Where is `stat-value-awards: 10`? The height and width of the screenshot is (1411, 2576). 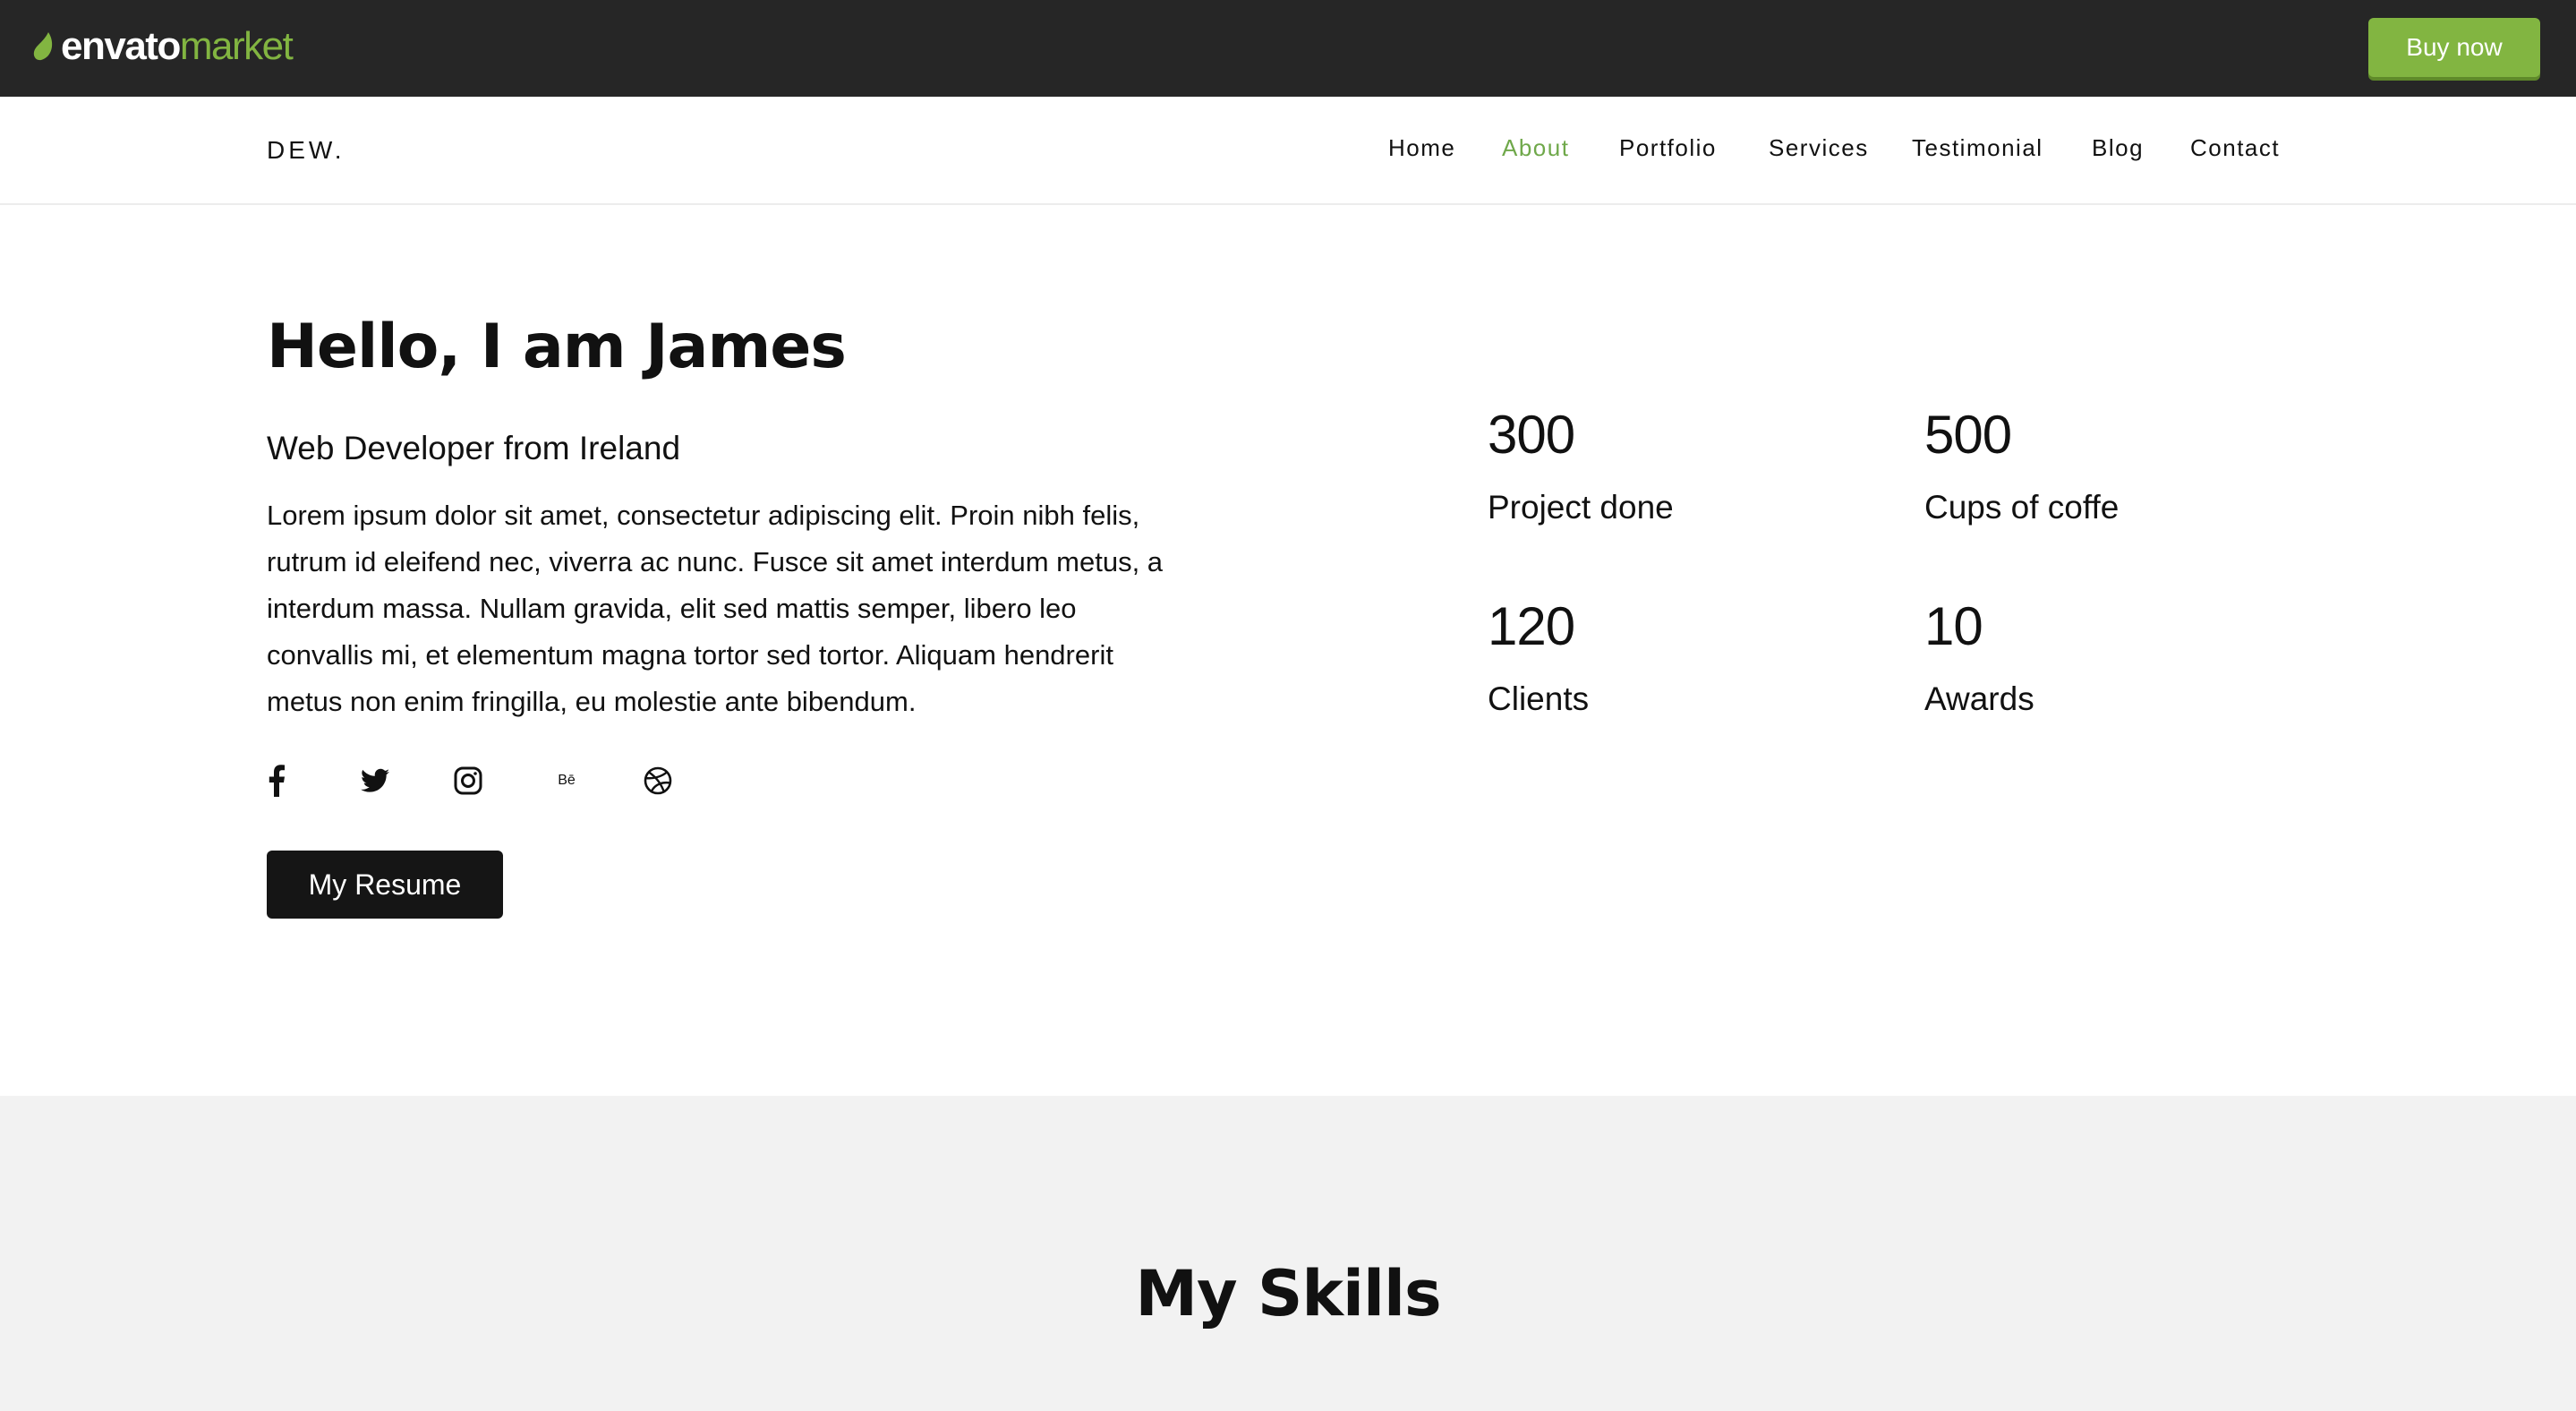 stat-value-awards: 10 is located at coordinates (1953, 626).